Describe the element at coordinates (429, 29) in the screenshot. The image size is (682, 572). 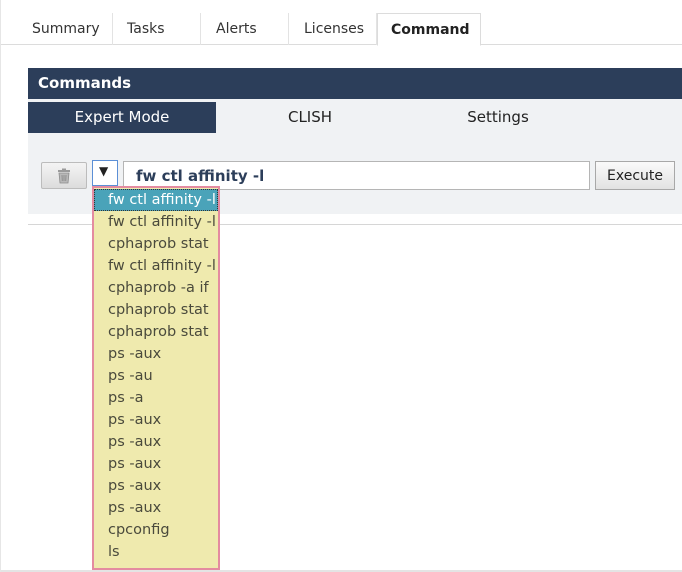
I see `tab-command: Command` at that location.